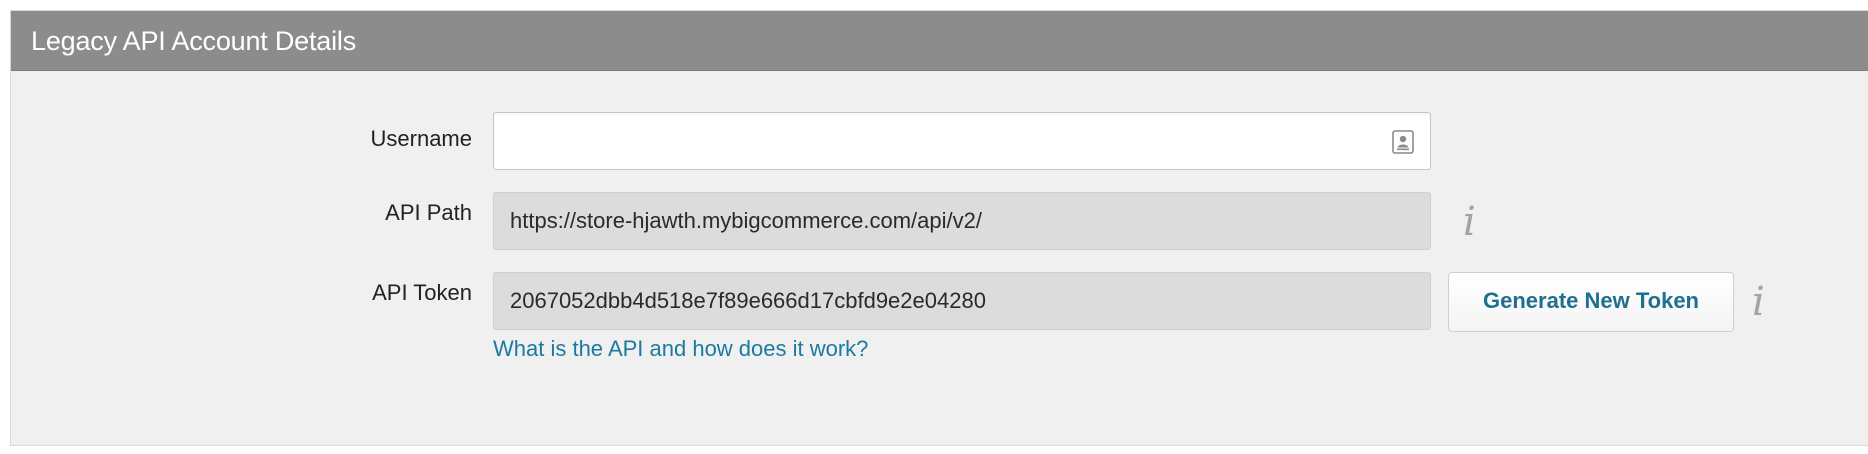 The height and width of the screenshot is (454, 1868). What do you see at coordinates (422, 292) in the screenshot?
I see `api-token-label: API Token` at bounding box center [422, 292].